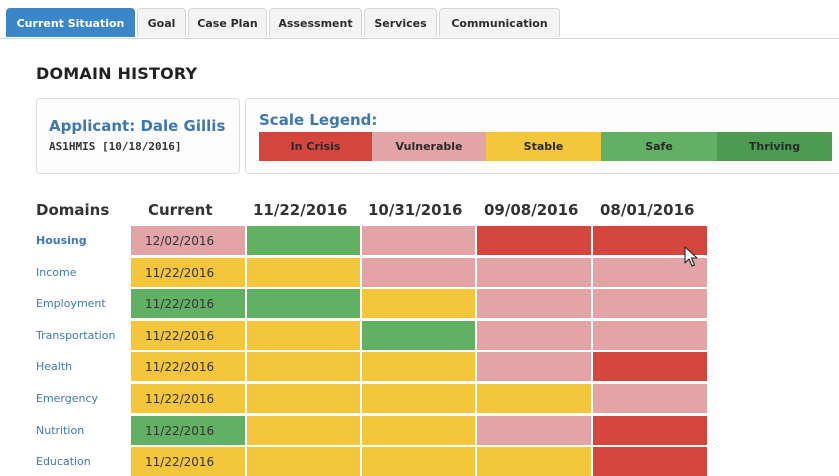 The height and width of the screenshot is (476, 839). I want to click on domain-link-employment: Employment, so click(71, 303).